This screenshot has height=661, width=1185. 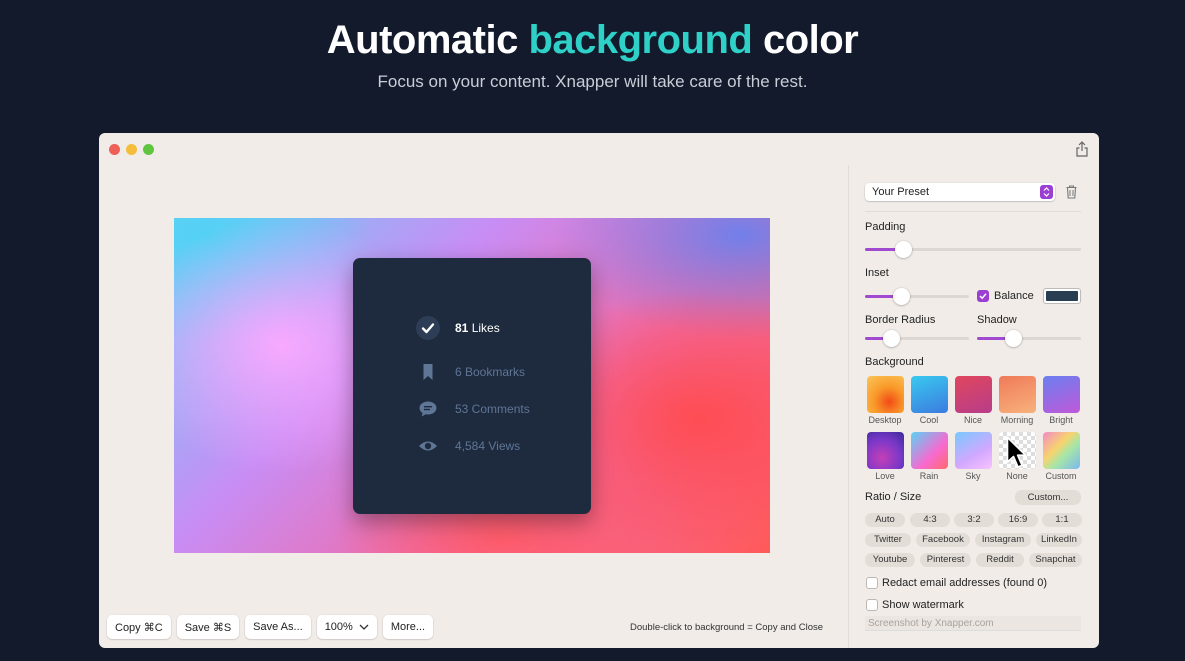 What do you see at coordinates (428, 372) in the screenshot?
I see `bookmark-icon` at bounding box center [428, 372].